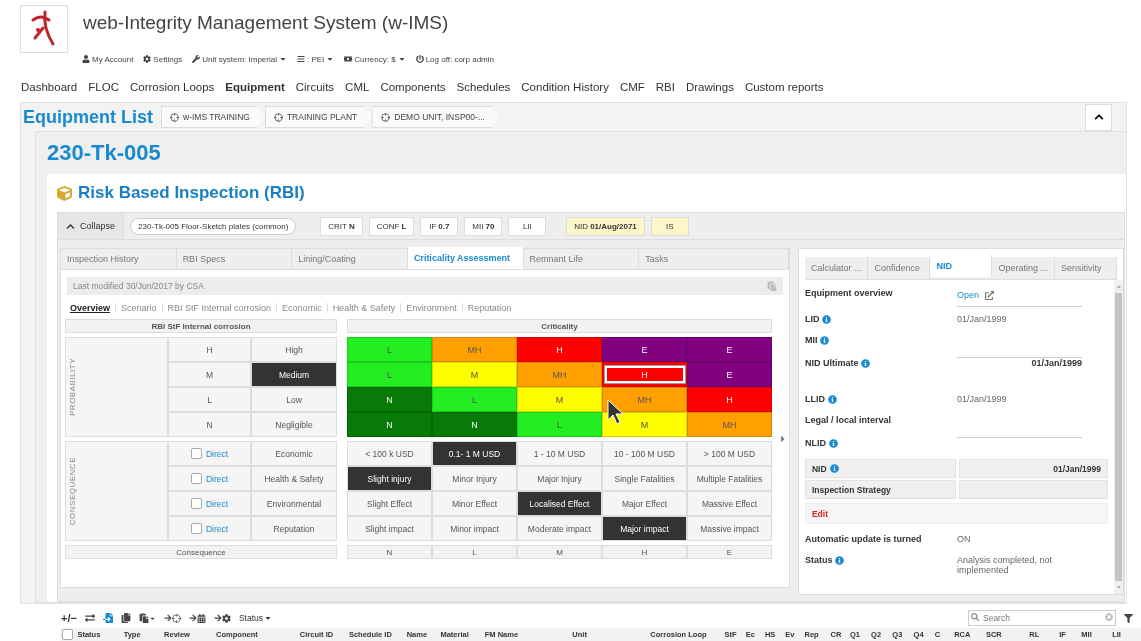 The image size is (1141, 641). What do you see at coordinates (474, 374) in the screenshot?
I see `criticality-cell: M` at bounding box center [474, 374].